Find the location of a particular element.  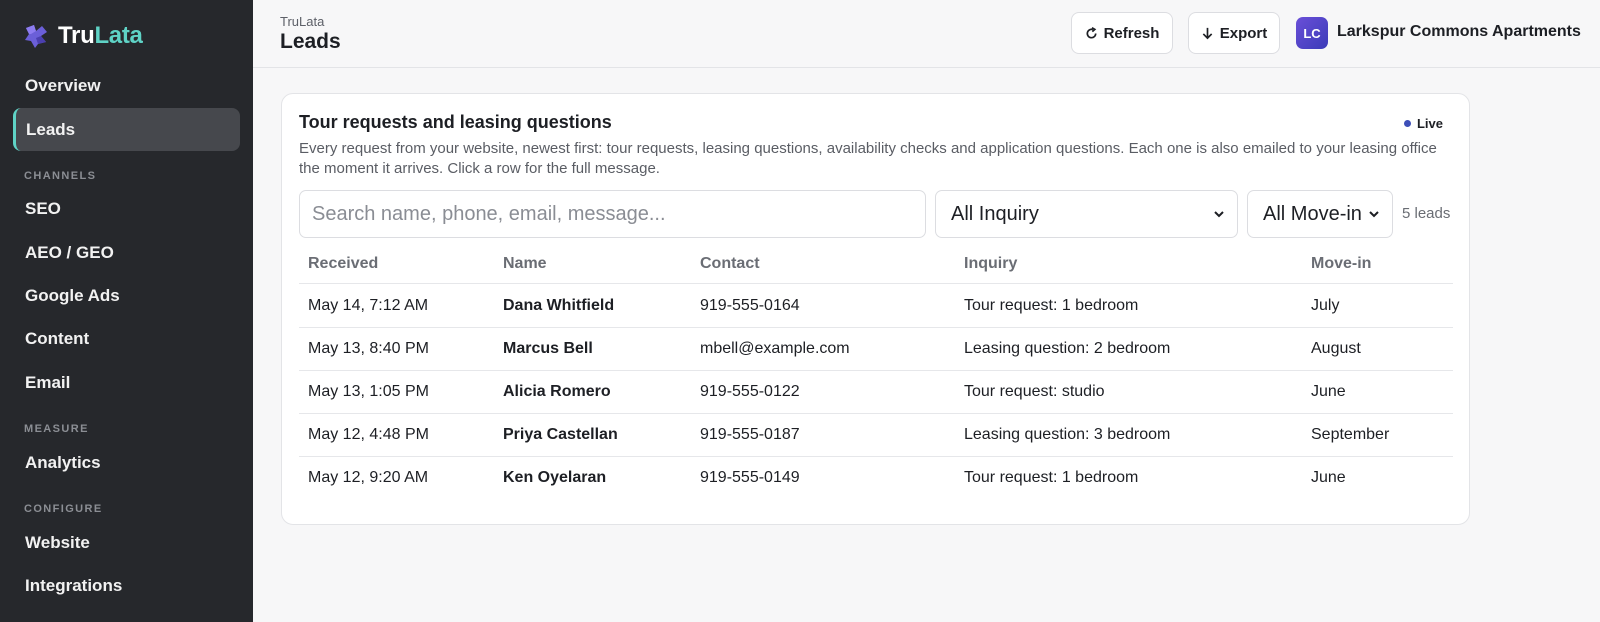

refresh-icon is located at coordinates (1091, 32).